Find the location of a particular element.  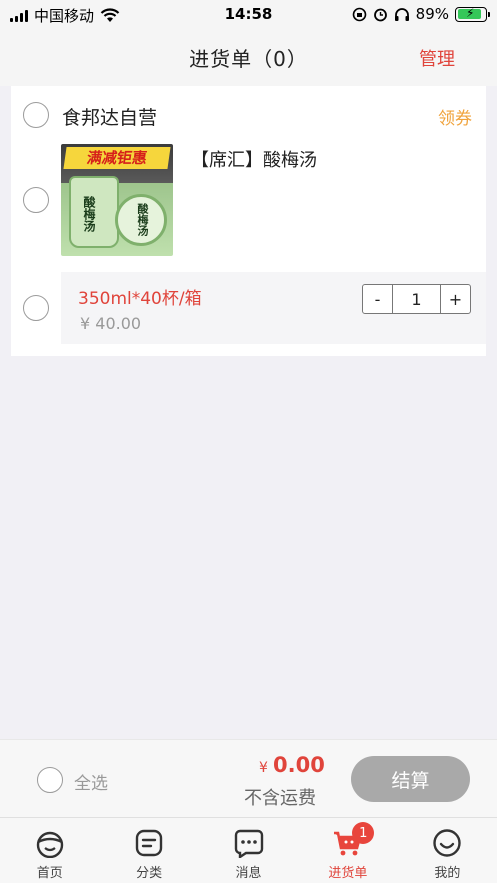

currency-symbol: ¥ is located at coordinates (263, 768).